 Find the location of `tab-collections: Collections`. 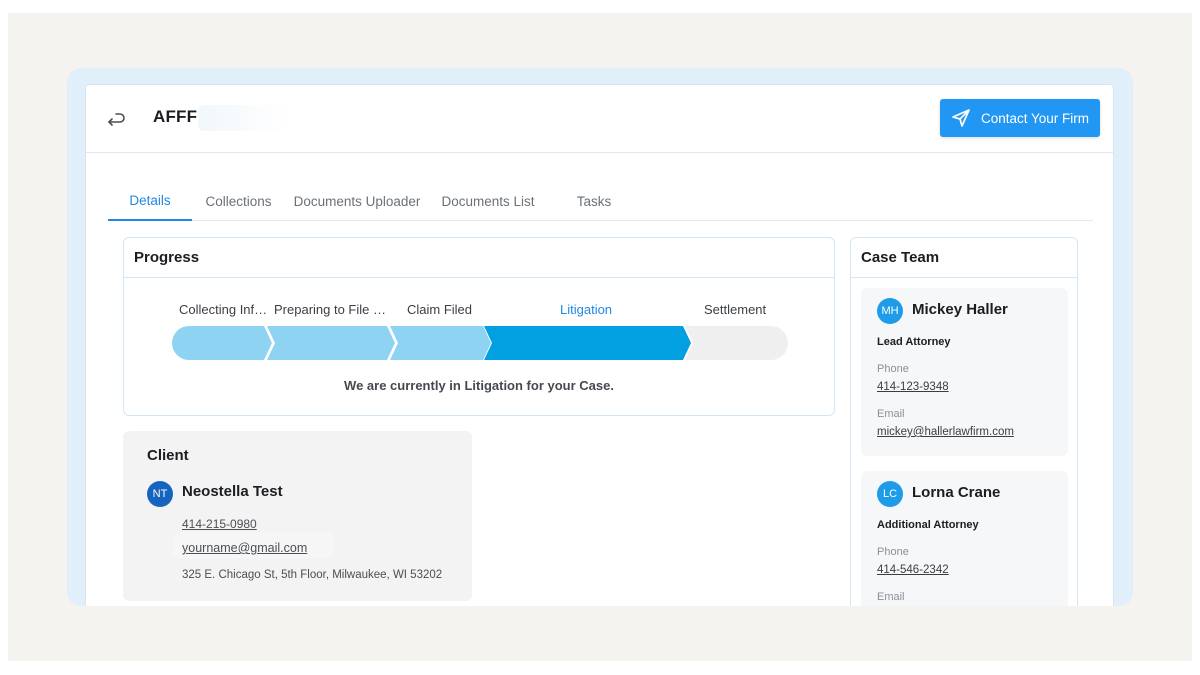

tab-collections: Collections is located at coordinates (238, 201).